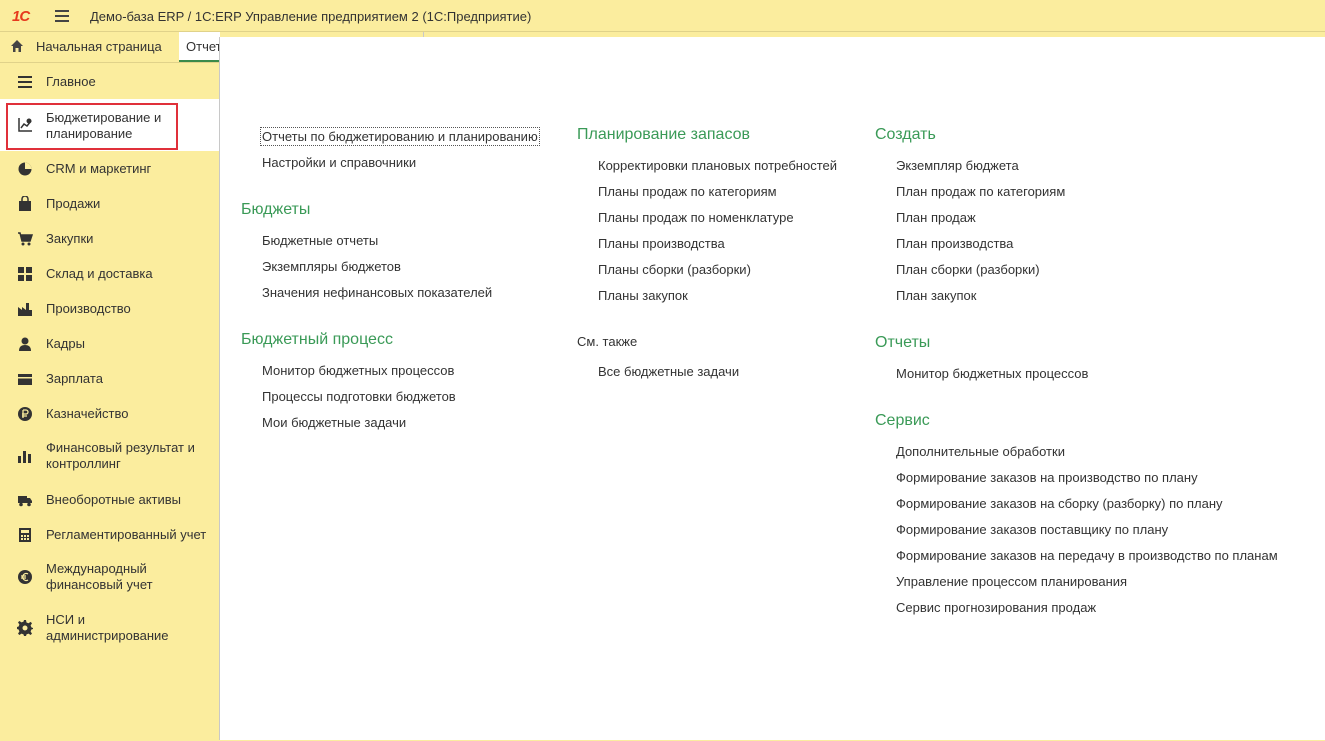 Image resolution: width=1325 pixels, height=741 pixels. What do you see at coordinates (902, 420) in the screenshot?
I see `section-title-service: Сервис` at bounding box center [902, 420].